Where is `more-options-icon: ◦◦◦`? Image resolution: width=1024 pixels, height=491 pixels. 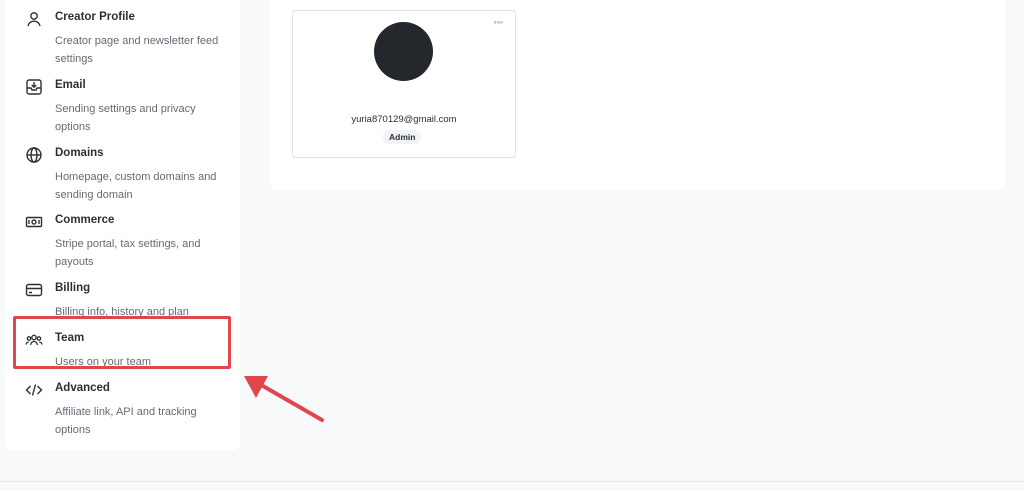
more-options-icon: ◦◦◦ is located at coordinates (498, 22).